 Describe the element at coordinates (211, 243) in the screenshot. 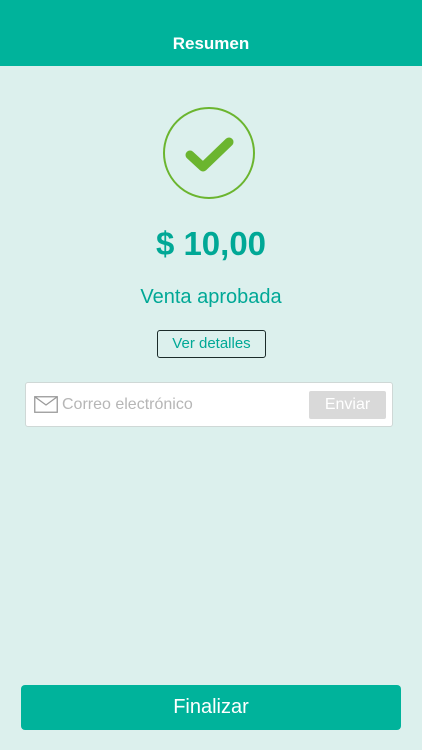

I see `sale-amount: $ 10,00` at that location.